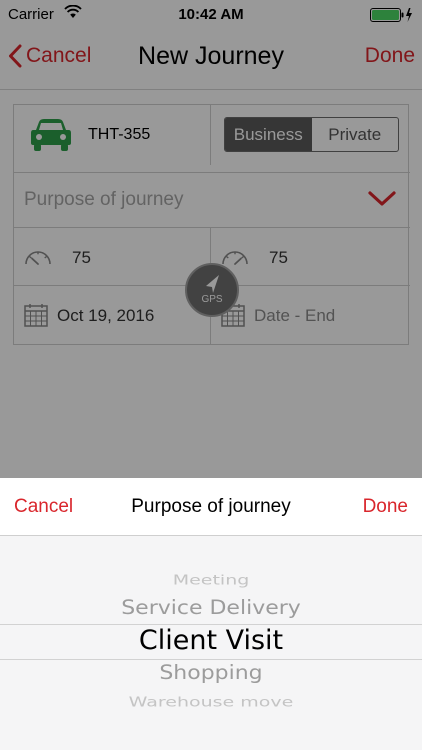 This screenshot has height=750, width=422. Describe the element at coordinates (43, 507) in the screenshot. I see `picker-cancel-button: Cancel` at that location.